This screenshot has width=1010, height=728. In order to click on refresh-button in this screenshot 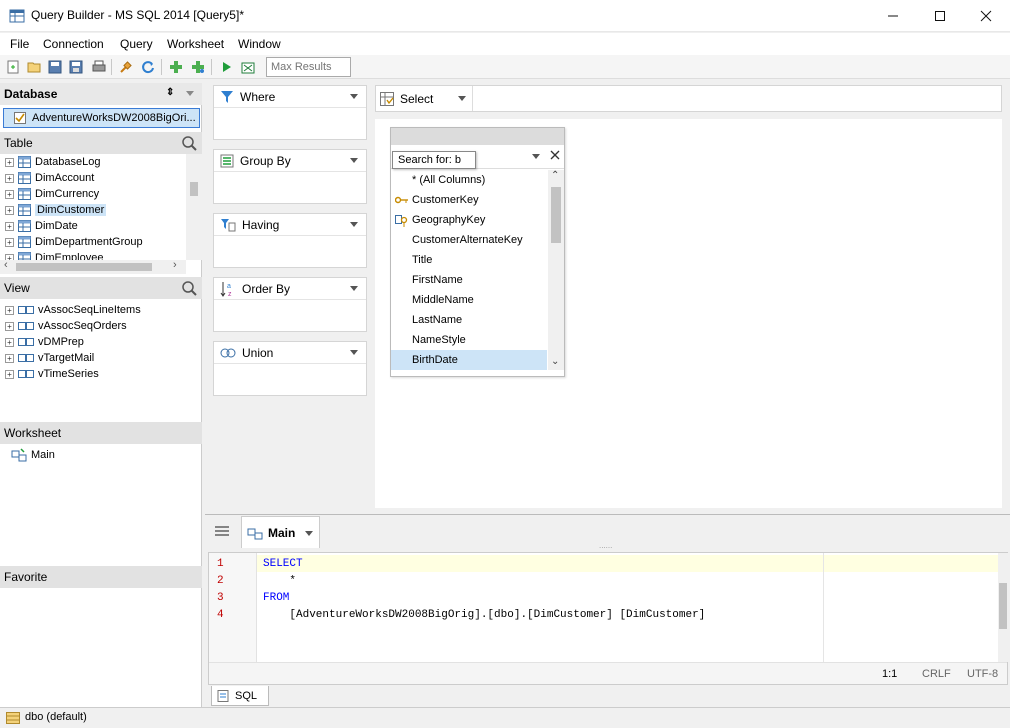, I will do `click(148, 67)`.